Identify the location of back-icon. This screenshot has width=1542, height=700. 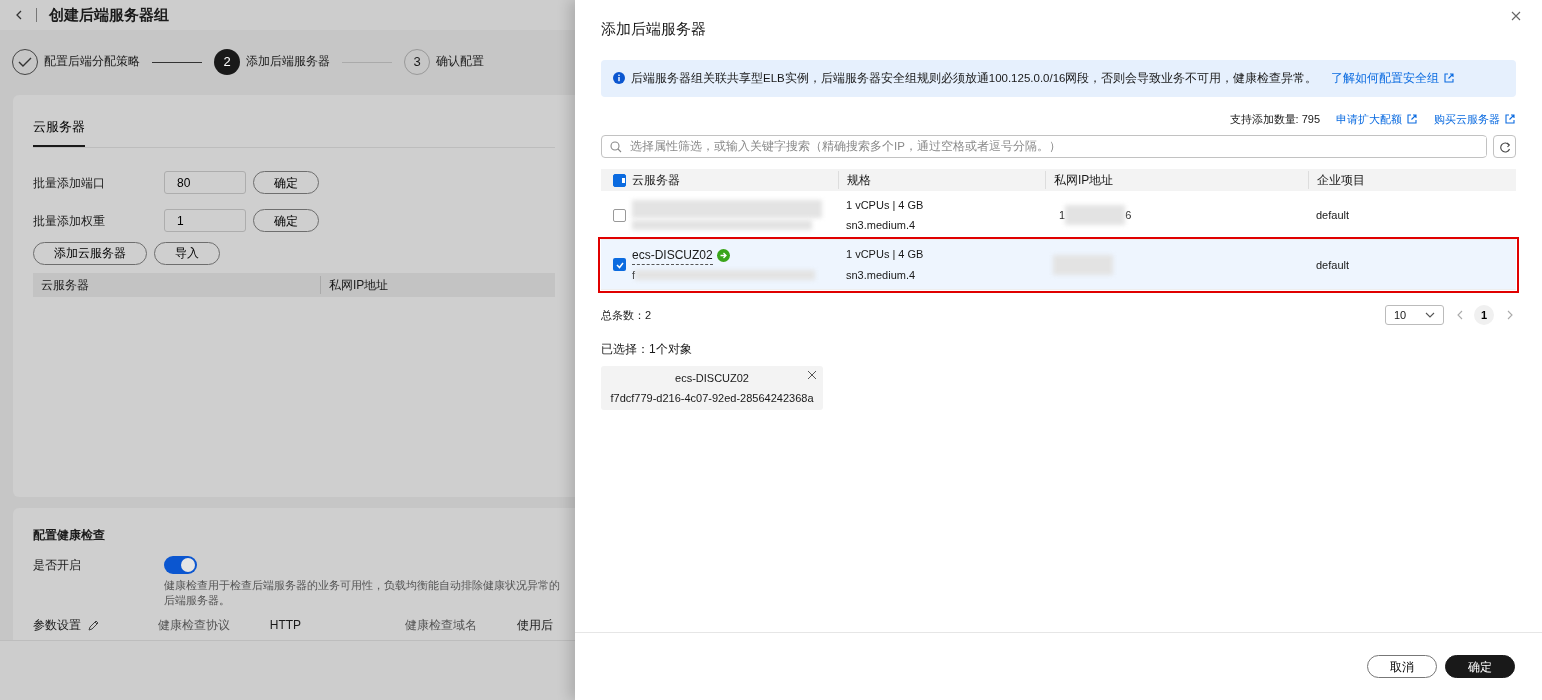
(19, 15).